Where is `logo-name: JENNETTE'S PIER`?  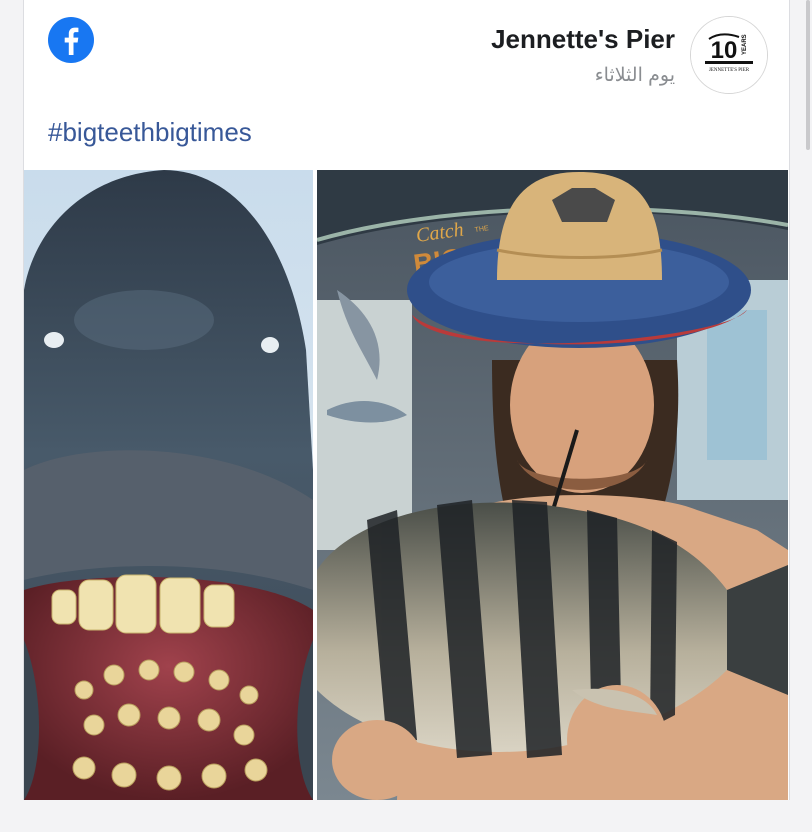
logo-name: JENNETTE'S PIER is located at coordinates (729, 70).